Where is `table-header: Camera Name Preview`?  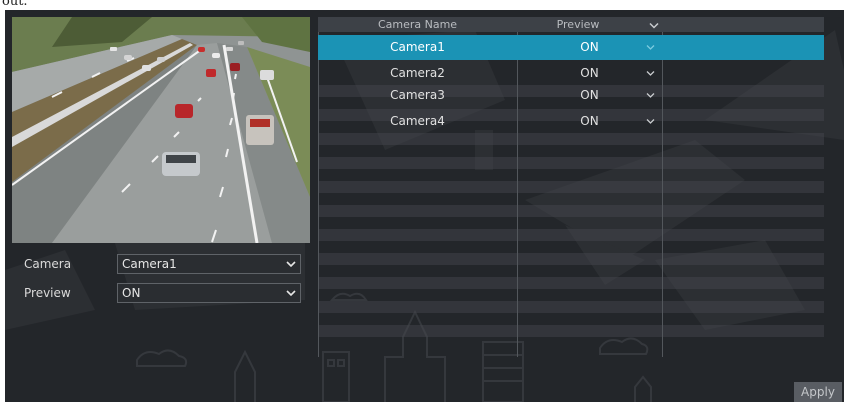
table-header: Camera Name Preview is located at coordinates (571, 24).